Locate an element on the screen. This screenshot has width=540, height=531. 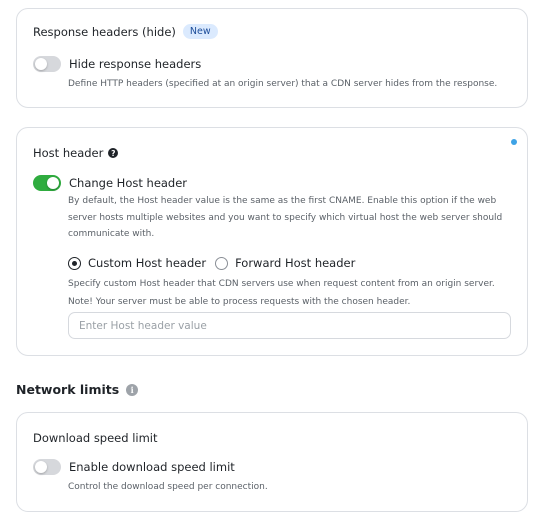
custom-host-header-label: Custom Host header is located at coordinates (147, 263).